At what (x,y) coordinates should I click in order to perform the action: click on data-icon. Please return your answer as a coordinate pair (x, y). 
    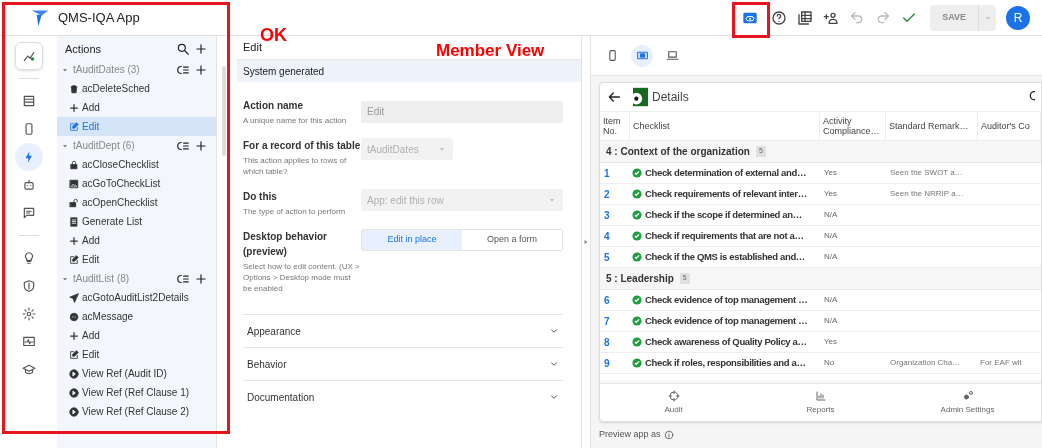
    Looking at the image, I should click on (28, 101).